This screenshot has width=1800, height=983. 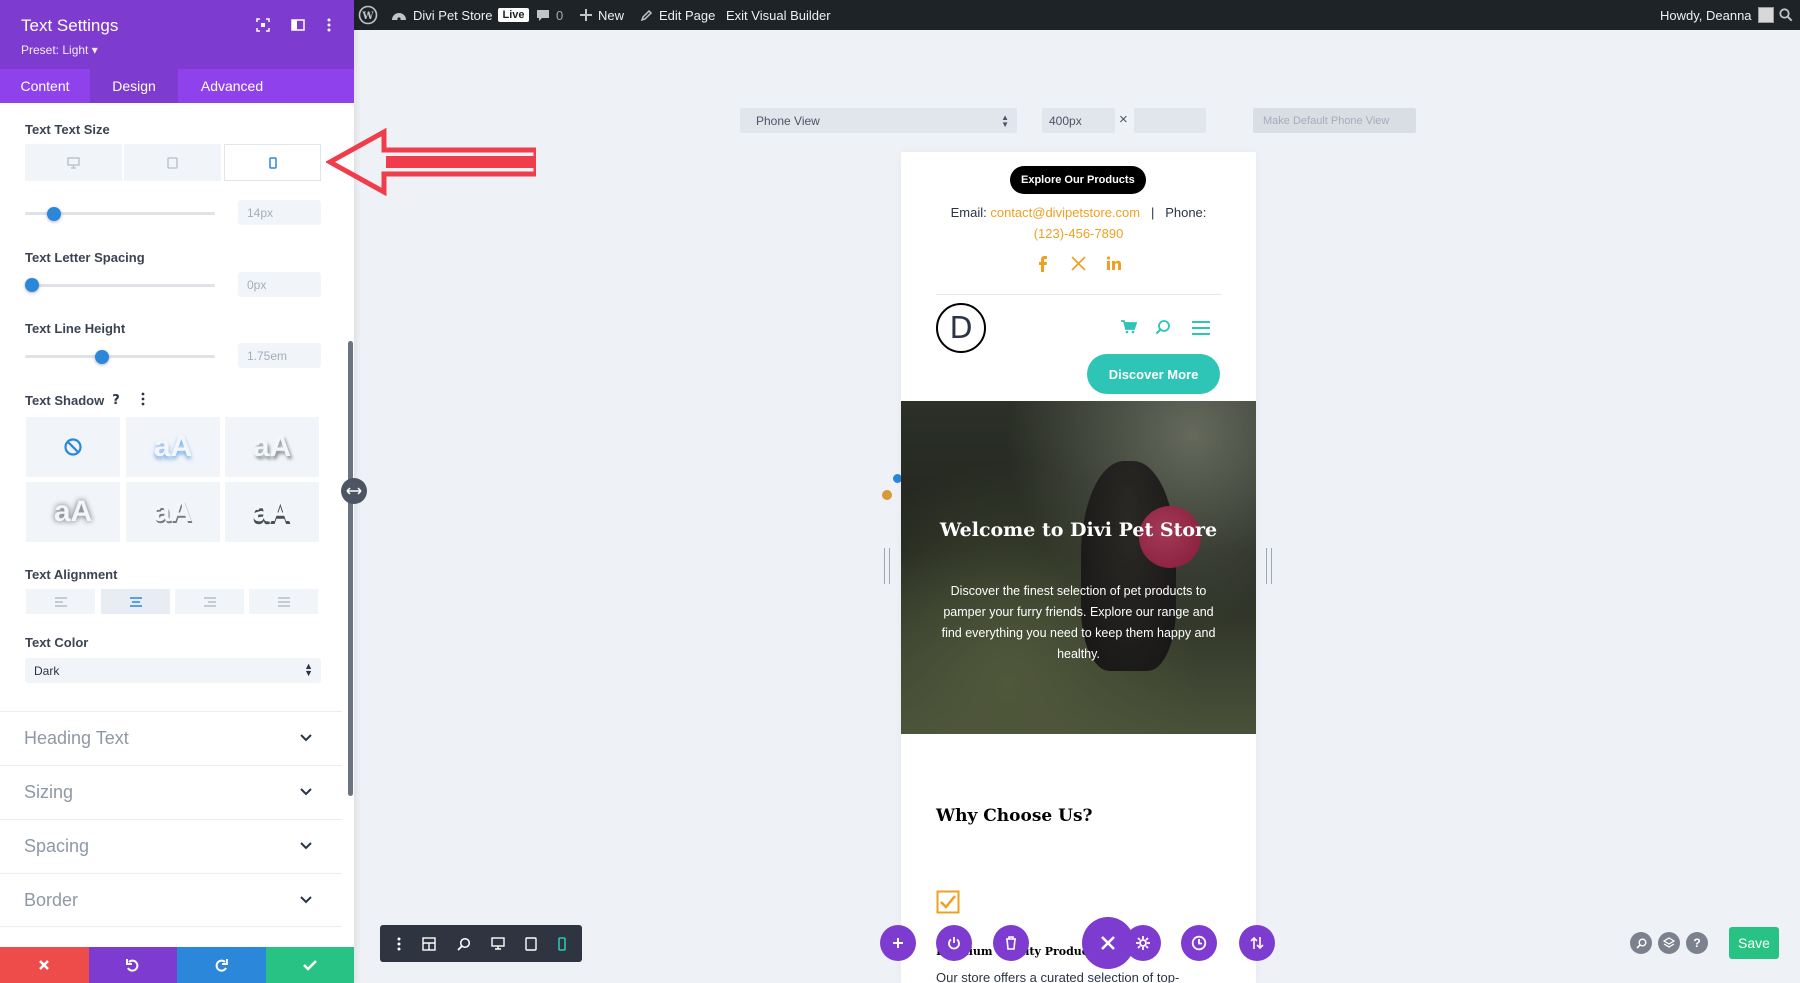 I want to click on text-size-label: Text Text Size, so click(x=67, y=129).